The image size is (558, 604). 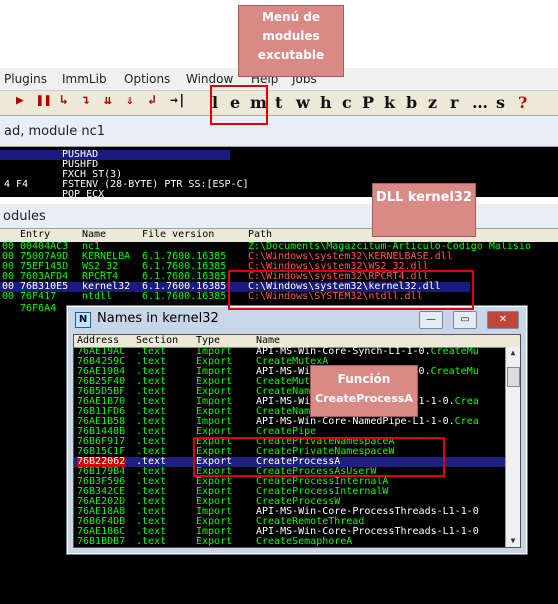 What do you see at coordinates (35, 234) in the screenshot?
I see `col-entry: Entry` at bounding box center [35, 234].